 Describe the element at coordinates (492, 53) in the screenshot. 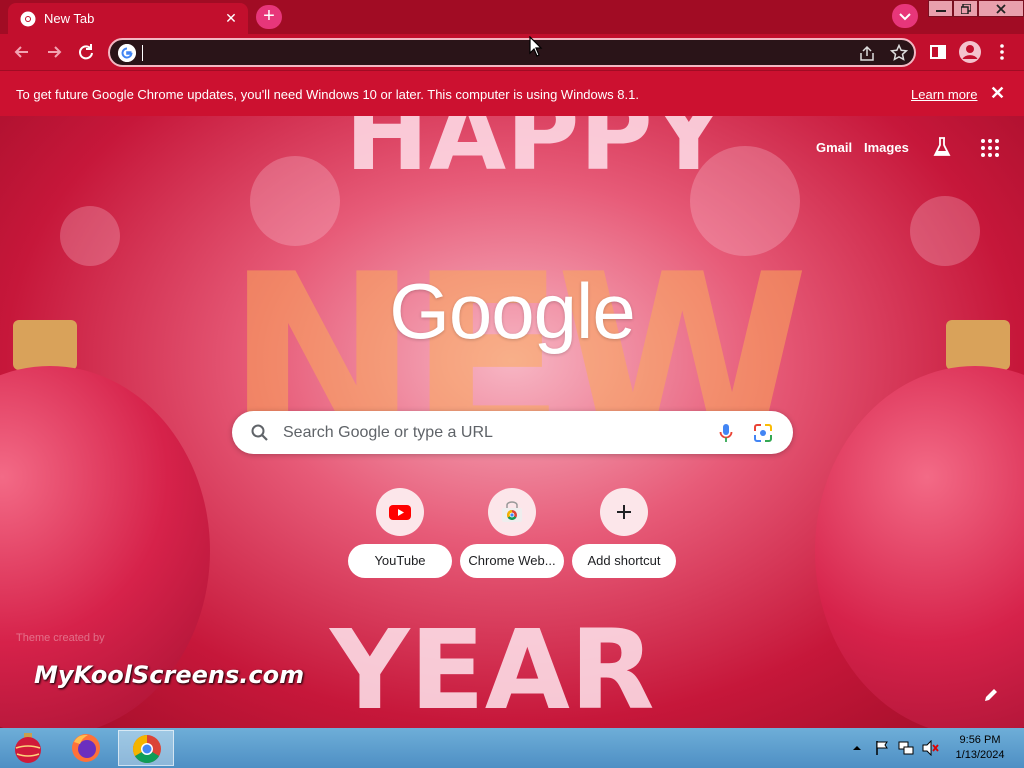

I see `omnibox-input` at that location.